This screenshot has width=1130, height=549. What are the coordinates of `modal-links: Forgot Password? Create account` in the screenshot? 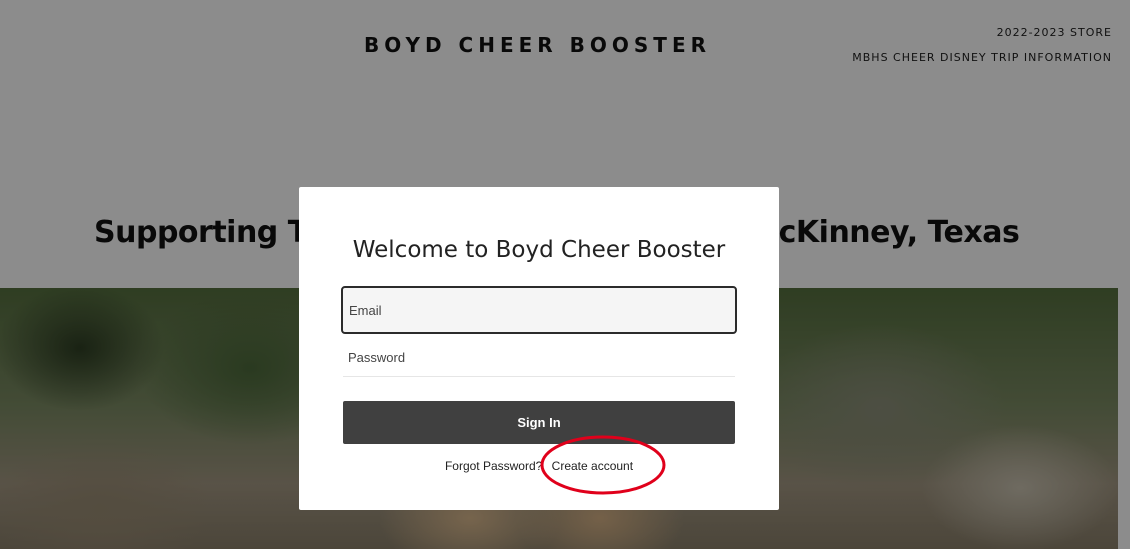 It's located at (539, 466).